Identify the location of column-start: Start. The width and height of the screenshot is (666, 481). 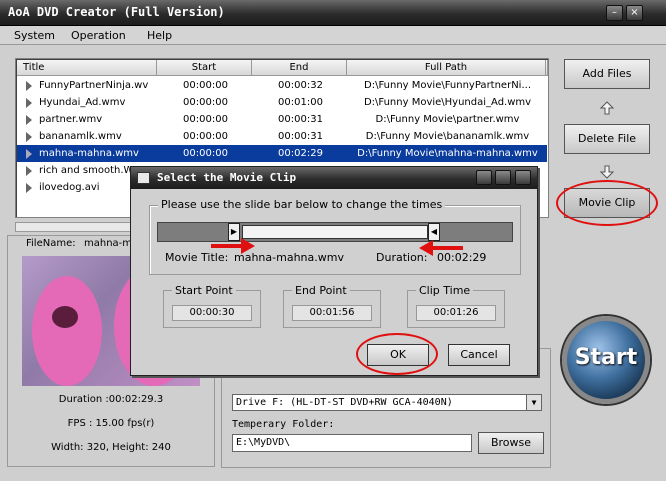
(204, 68).